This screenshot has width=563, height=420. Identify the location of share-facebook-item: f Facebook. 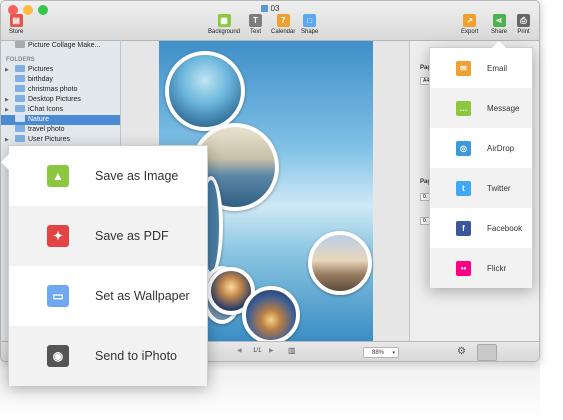
(481, 228).